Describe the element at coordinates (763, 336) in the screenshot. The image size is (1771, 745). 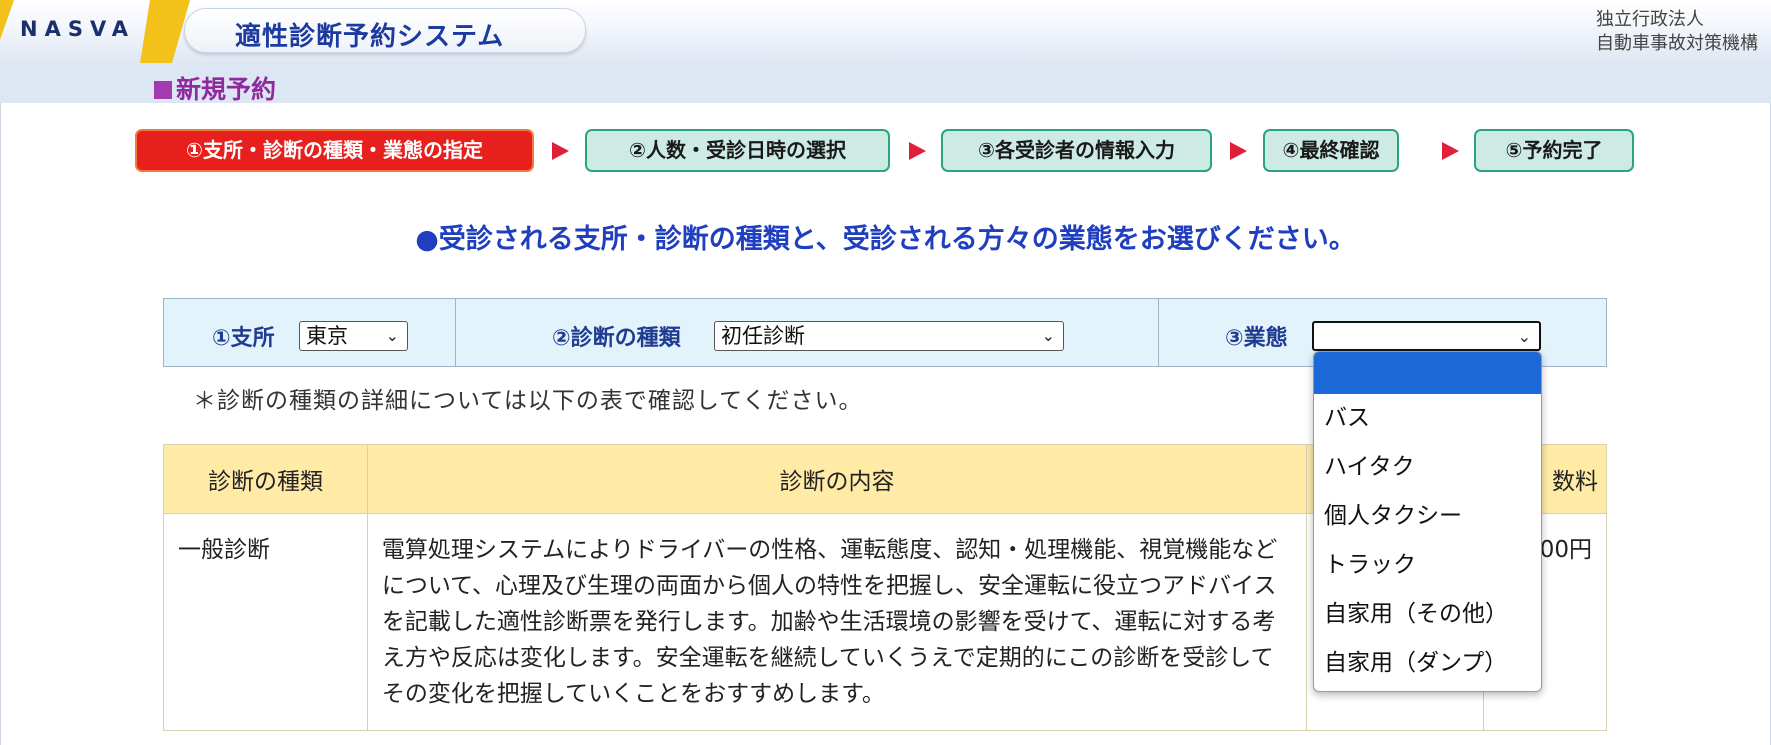
I see `diagnosis-type-select-value: 初任診断` at that location.